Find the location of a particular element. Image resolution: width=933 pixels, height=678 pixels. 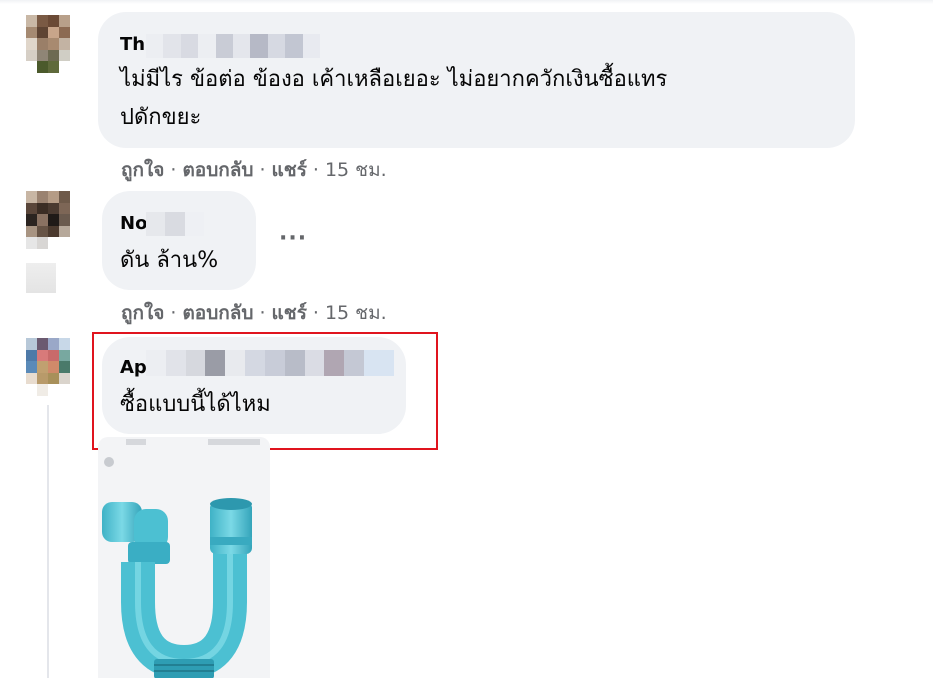

comment-author: No is located at coordinates (133, 223).